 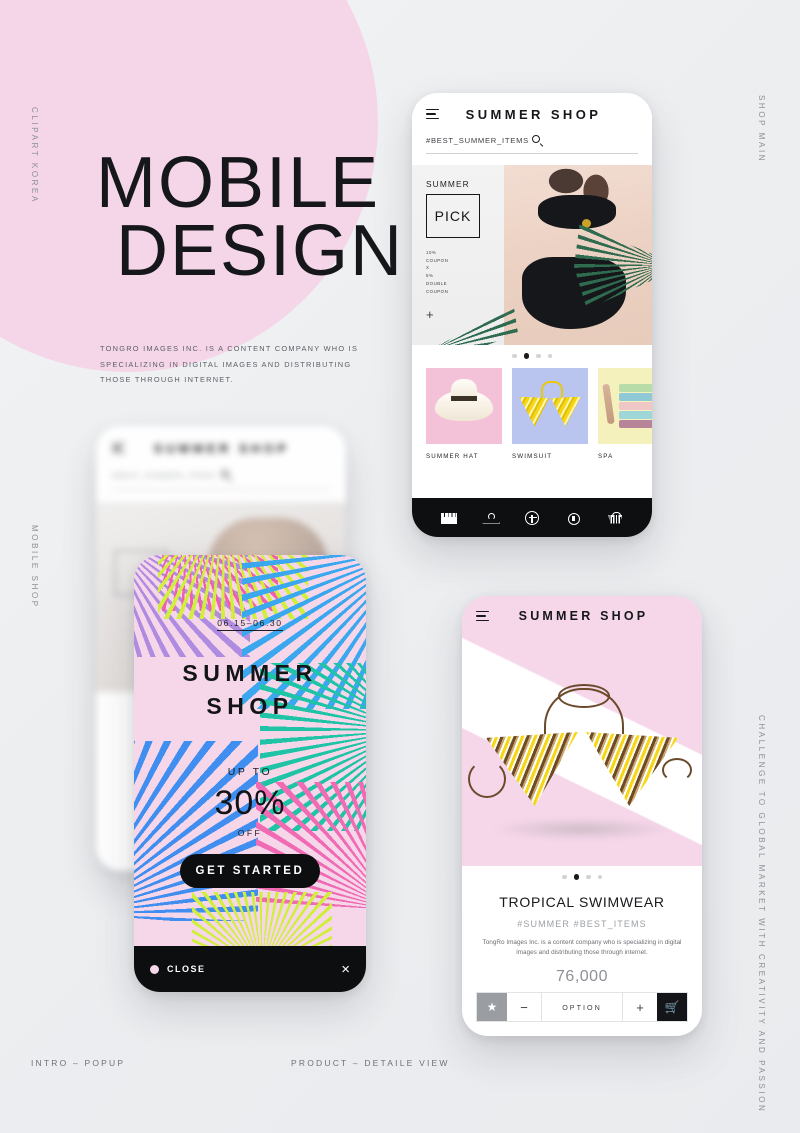 What do you see at coordinates (639, 1007) in the screenshot?
I see `quantity-increase-button: +` at bounding box center [639, 1007].